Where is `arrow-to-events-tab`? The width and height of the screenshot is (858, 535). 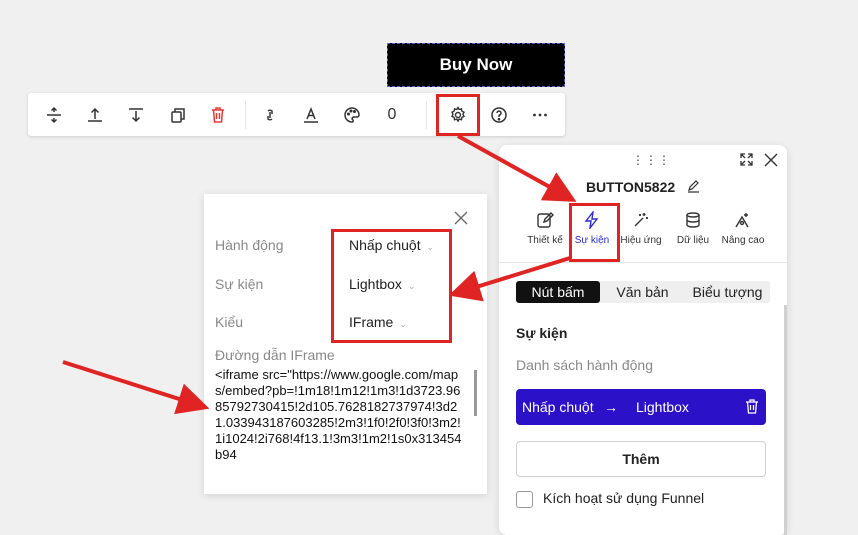 arrow-to-events-tab is located at coordinates (517, 168).